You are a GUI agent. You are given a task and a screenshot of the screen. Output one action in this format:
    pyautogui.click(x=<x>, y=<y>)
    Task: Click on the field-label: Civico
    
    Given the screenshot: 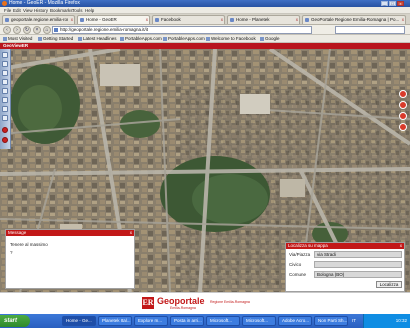 What is the action you would take?
    pyautogui.click(x=295, y=264)
    